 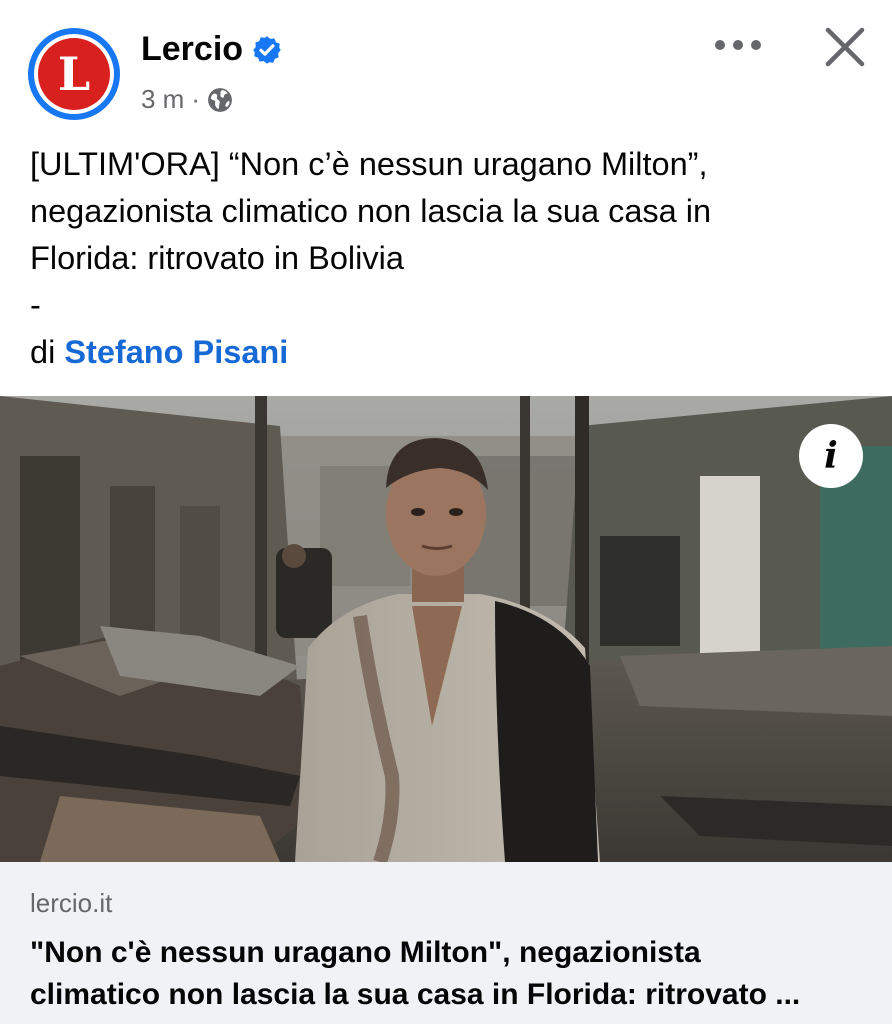 I want to click on globe-icon, so click(x=220, y=99).